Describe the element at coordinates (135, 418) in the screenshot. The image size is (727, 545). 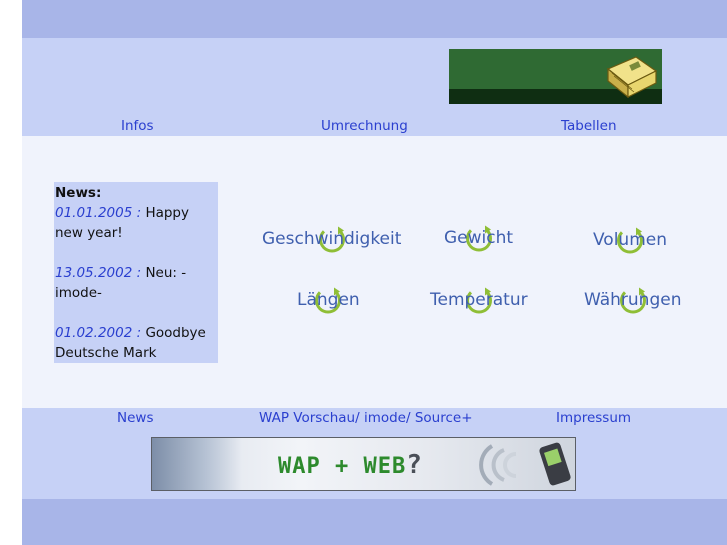
I see `nav-news-link: News` at that location.